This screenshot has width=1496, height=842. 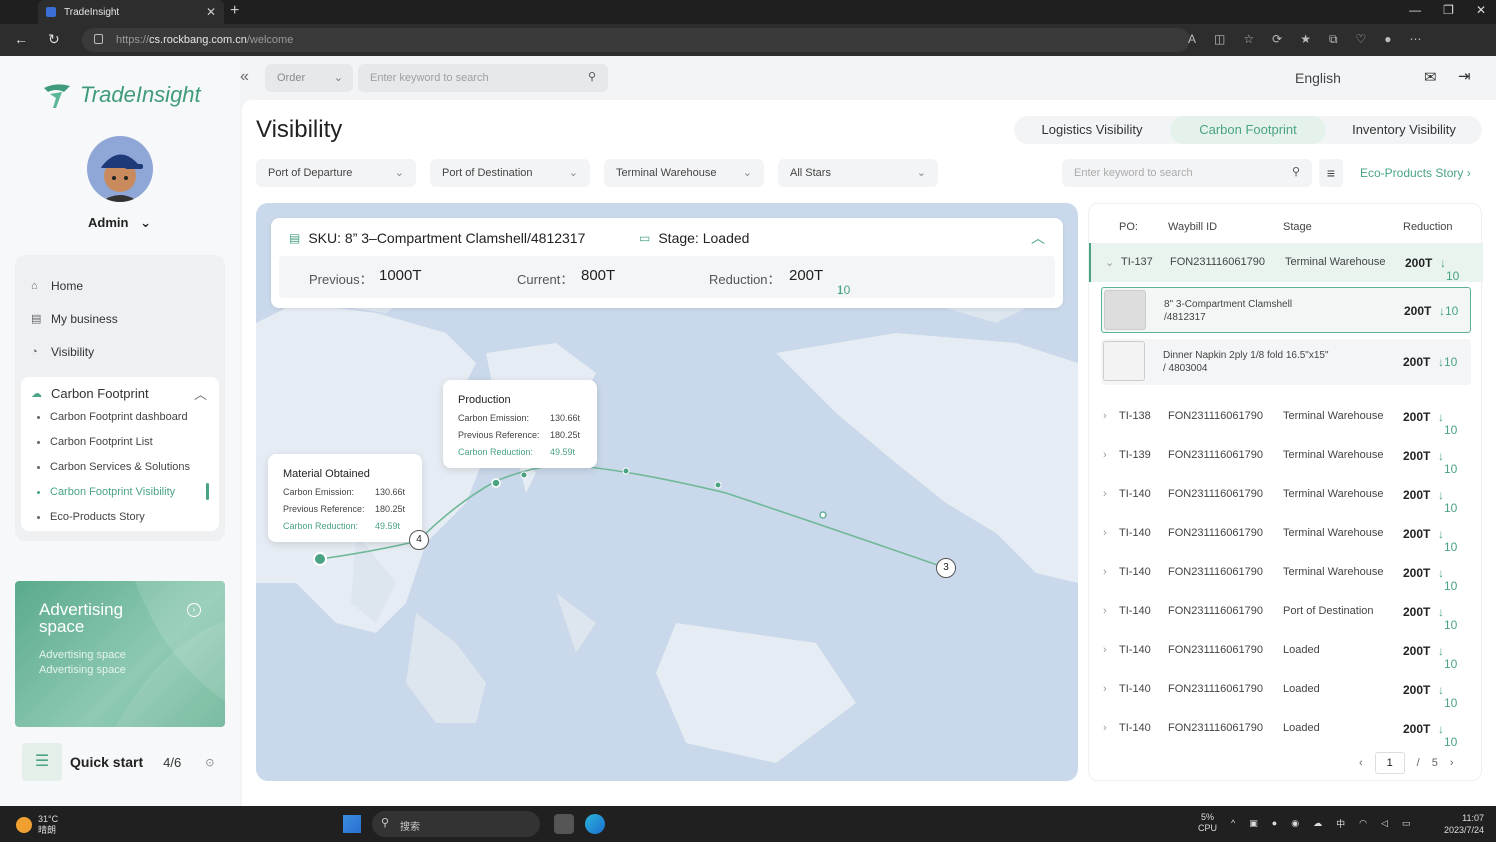 I want to click on sidebar-item-home: ⌂ Home, so click(x=57, y=286).